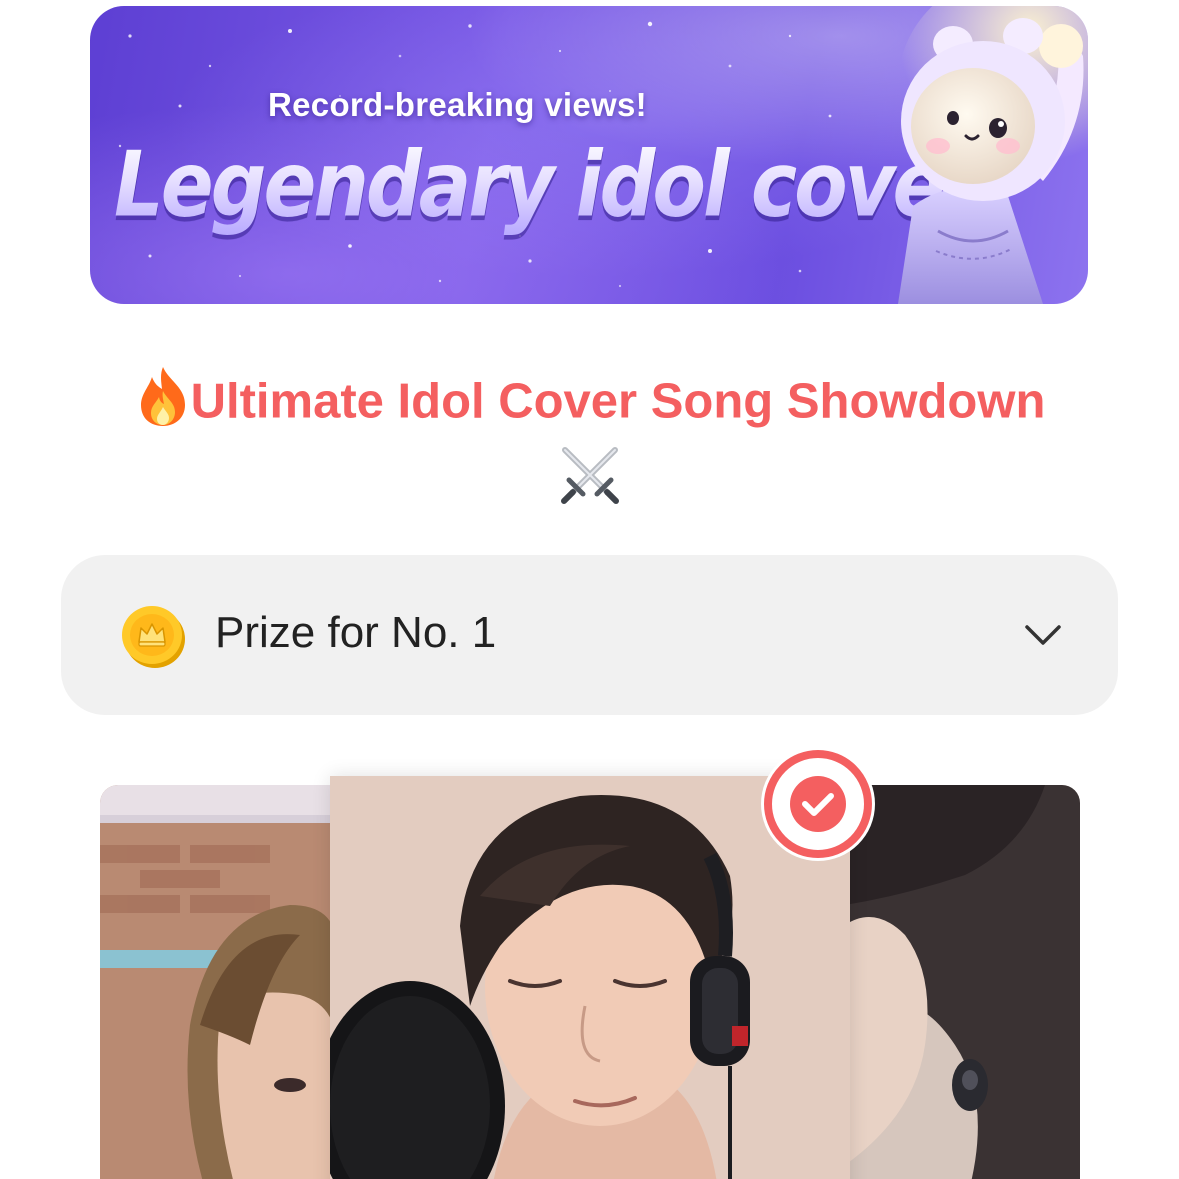  I want to click on prize-dropdown: Prize for No. 1, so click(589, 635).